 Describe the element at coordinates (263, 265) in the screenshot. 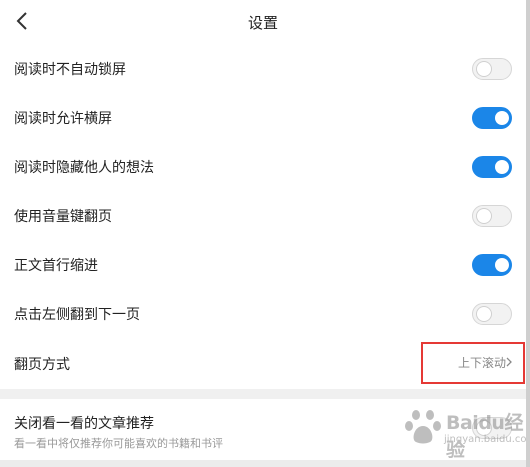

I see `setting-row-indent: 正文首行缩进` at that location.